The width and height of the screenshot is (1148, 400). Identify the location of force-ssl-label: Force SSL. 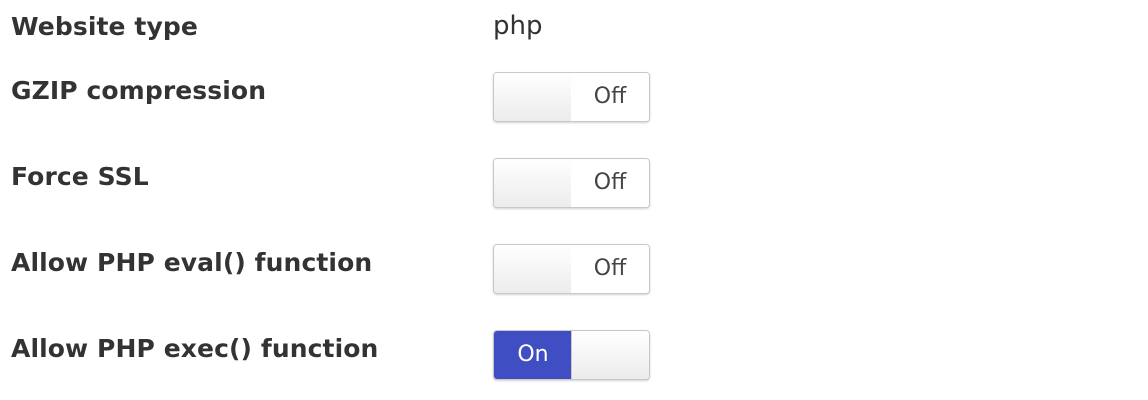
(80, 176).